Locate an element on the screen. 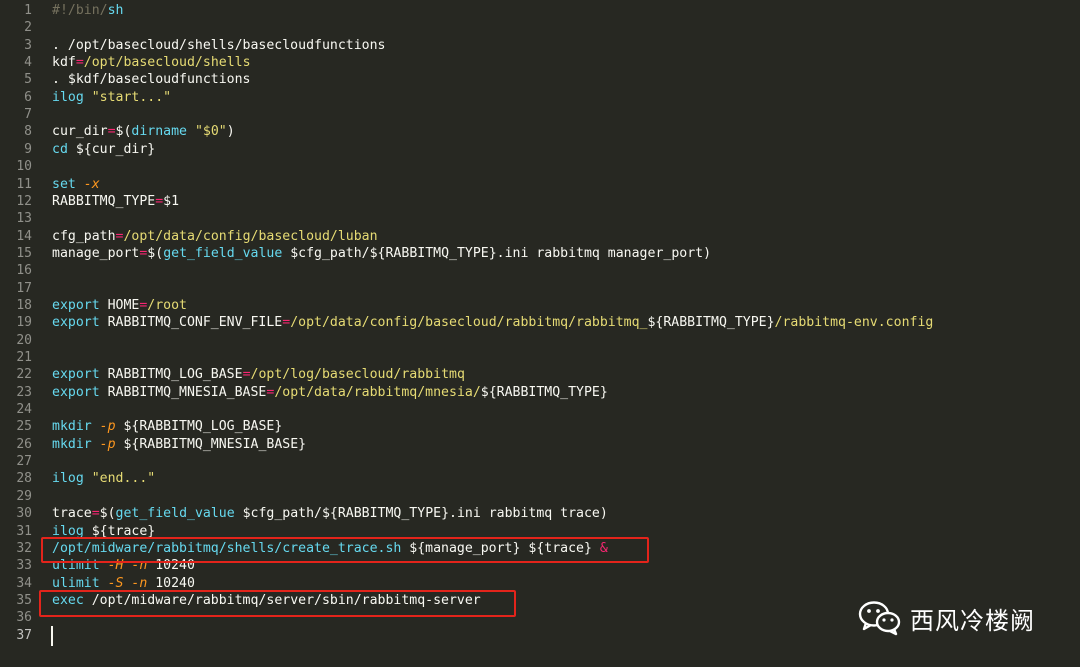 The width and height of the screenshot is (1080, 667). line-number: 5 is located at coordinates (28, 80).